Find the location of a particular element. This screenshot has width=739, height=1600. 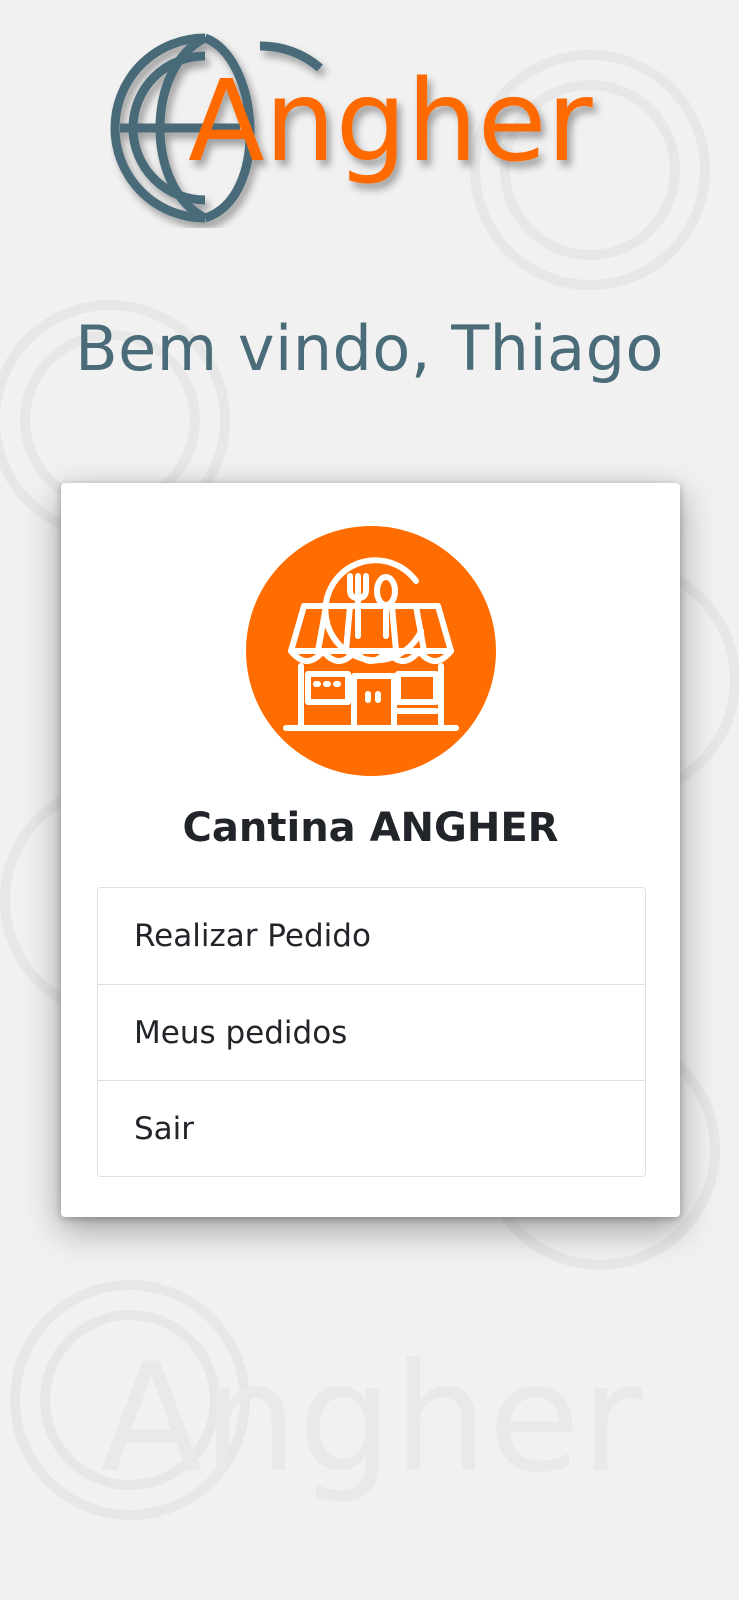

welcome-heading: Bem vindo, Thiago is located at coordinates (369, 348).